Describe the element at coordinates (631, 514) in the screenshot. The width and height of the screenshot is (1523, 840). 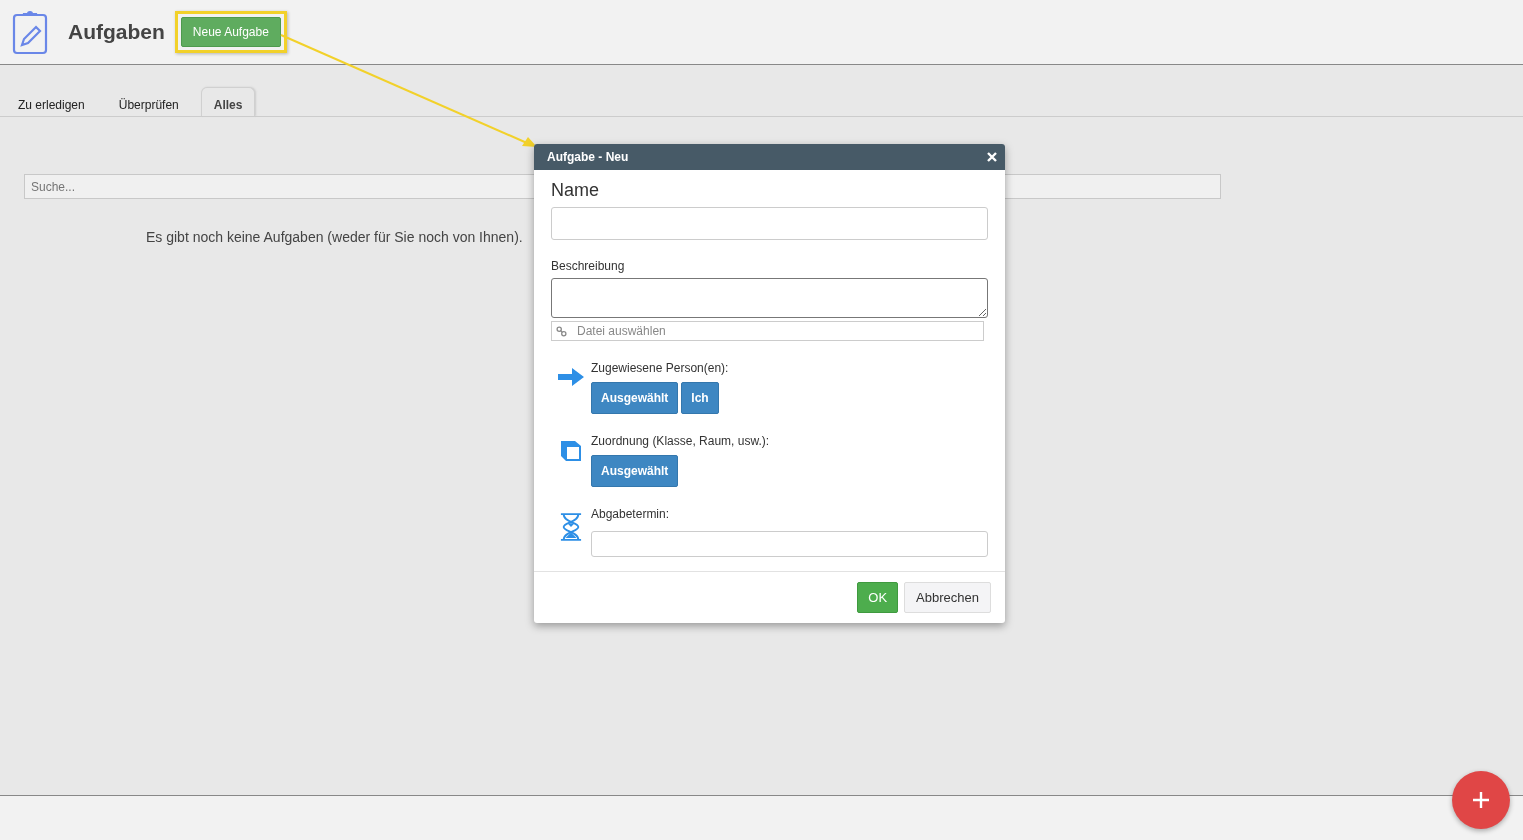
I see `section-label: Abgabetermin:` at that location.